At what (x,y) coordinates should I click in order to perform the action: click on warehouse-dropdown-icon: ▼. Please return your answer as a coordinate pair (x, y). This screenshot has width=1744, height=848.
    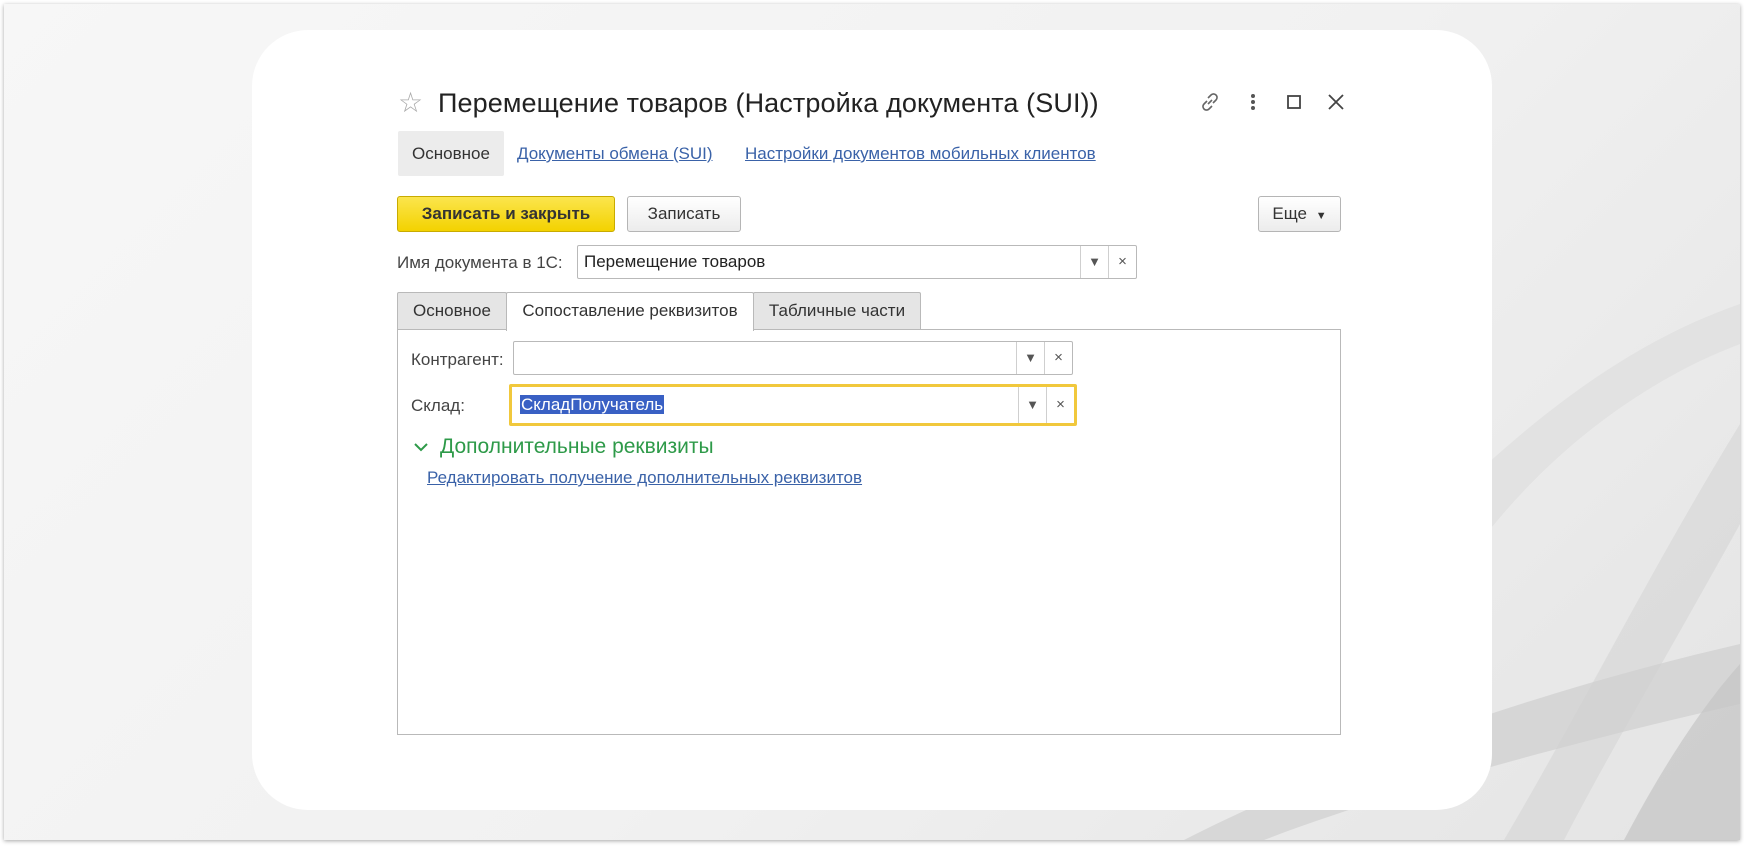
    Looking at the image, I should click on (1032, 405).